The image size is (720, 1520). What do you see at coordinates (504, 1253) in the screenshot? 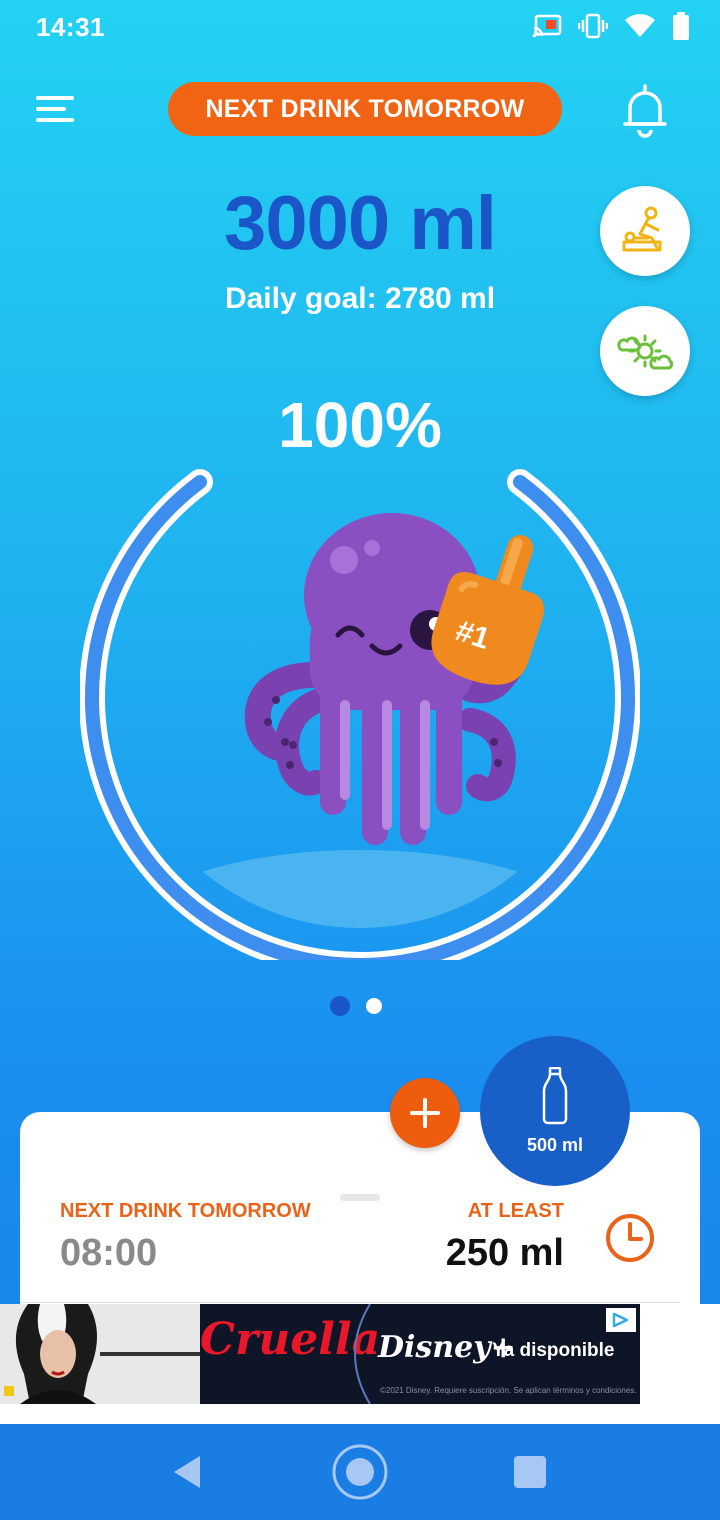
I see `at-least-value: 250 ml` at bounding box center [504, 1253].